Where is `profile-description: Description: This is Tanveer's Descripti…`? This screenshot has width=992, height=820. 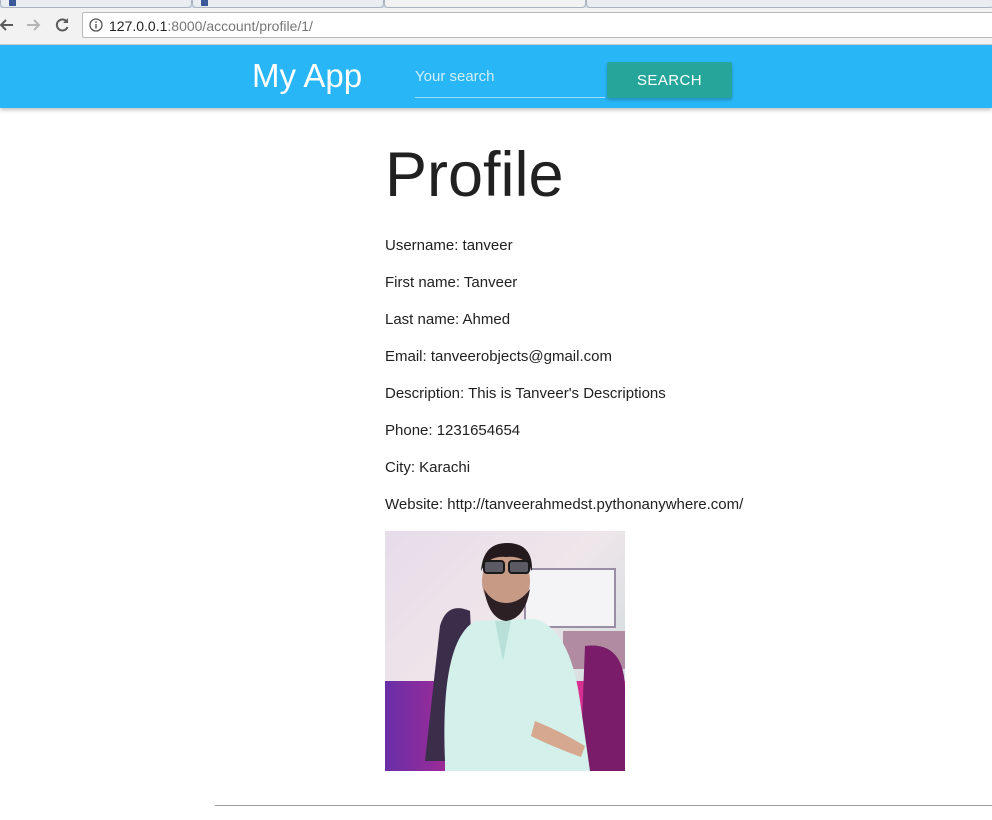 profile-description: Description: This is Tanveer's Descripti… is located at coordinates (525, 393).